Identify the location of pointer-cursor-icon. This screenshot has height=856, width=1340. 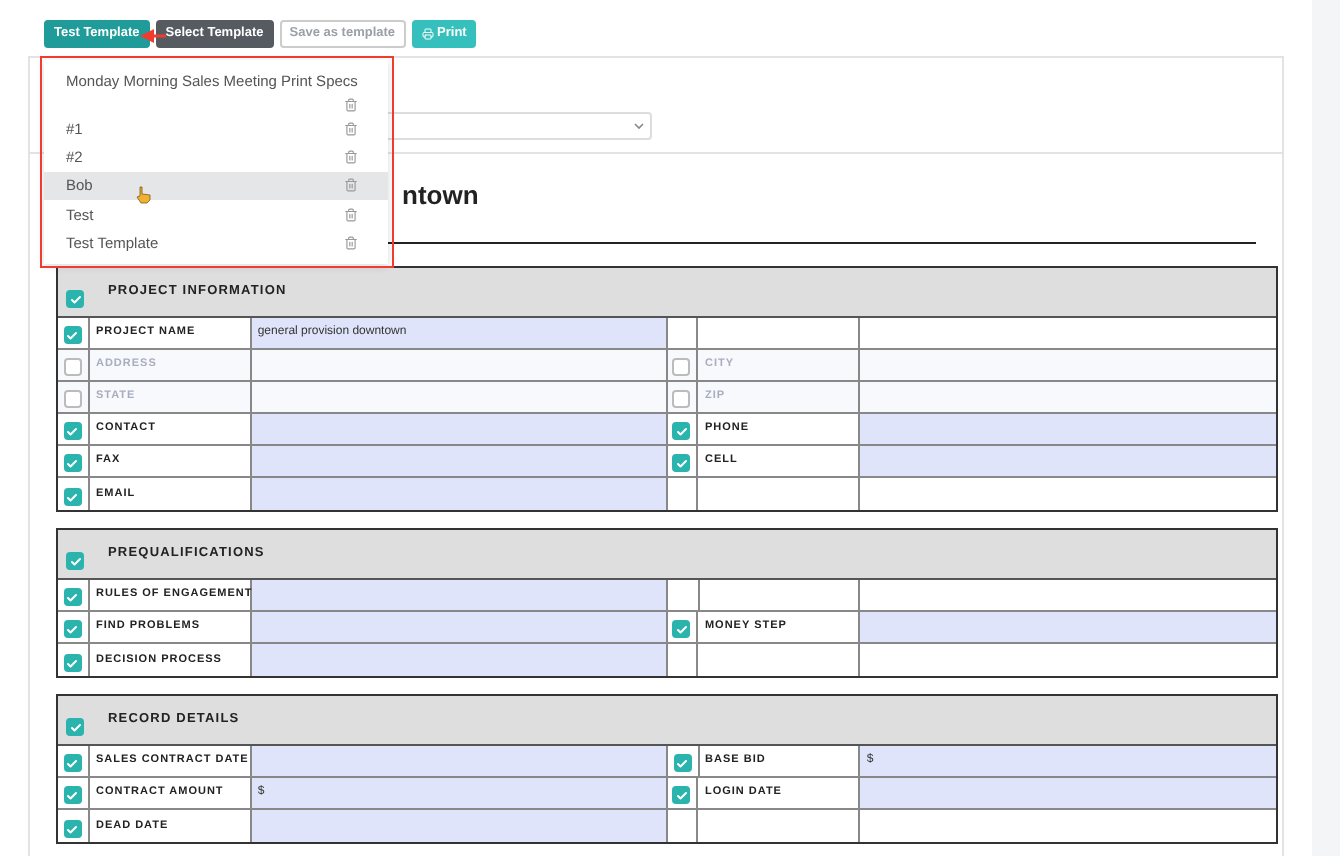
(144, 195).